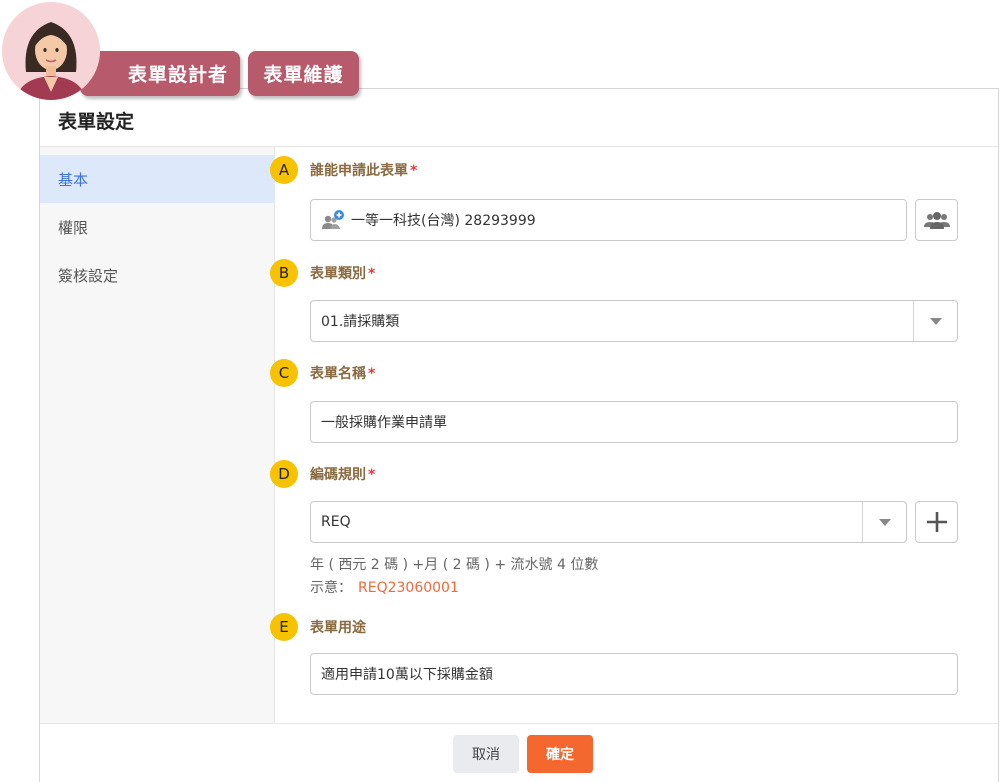 The height and width of the screenshot is (782, 1000). Describe the element at coordinates (443, 221) in the screenshot. I see `applicant-value: 一等一科技(台灣) 28293999` at that location.